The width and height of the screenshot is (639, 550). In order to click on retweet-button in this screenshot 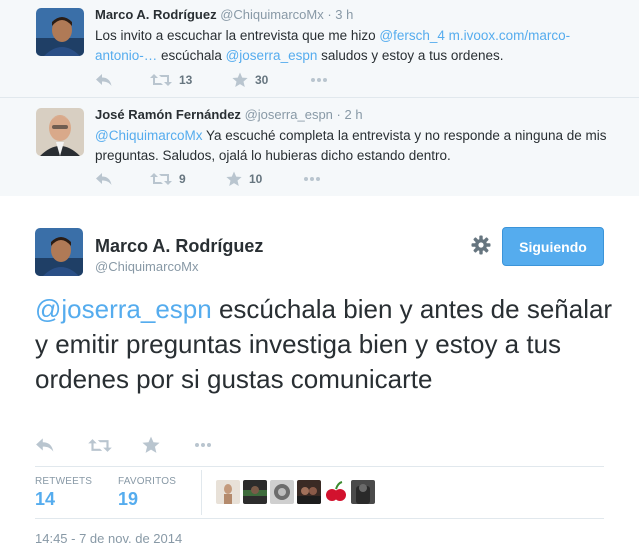, I will do `click(100, 445)`.